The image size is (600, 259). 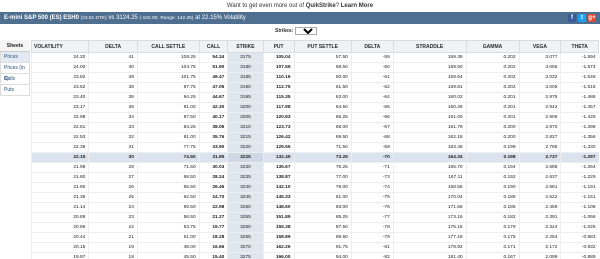 I want to click on col-call: CALL, so click(x=213, y=46).